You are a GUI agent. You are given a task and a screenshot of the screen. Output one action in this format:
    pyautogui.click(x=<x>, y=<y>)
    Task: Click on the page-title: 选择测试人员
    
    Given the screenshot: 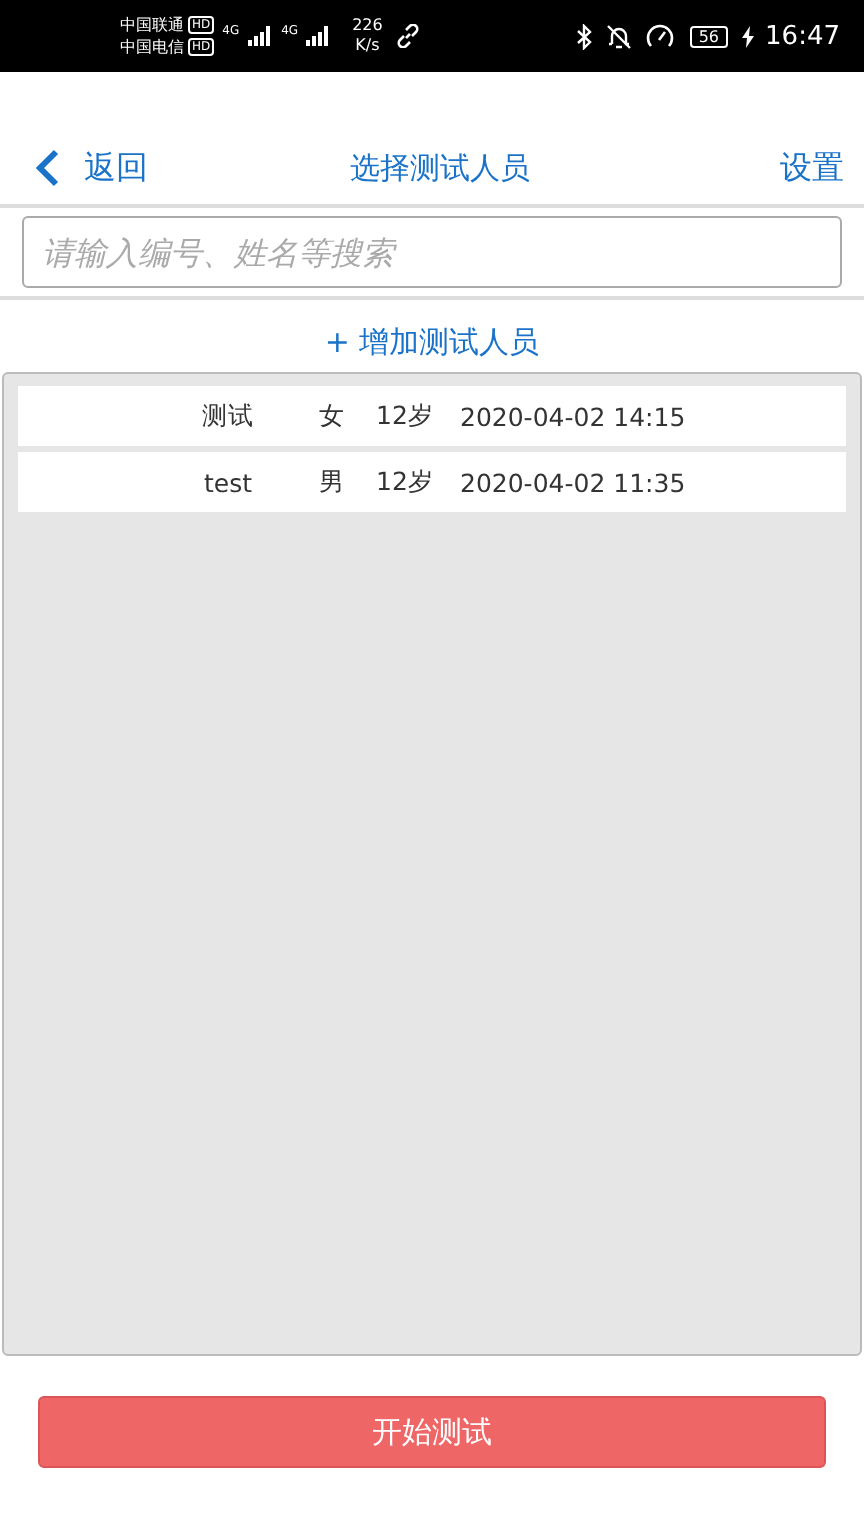 What is the action you would take?
    pyautogui.click(x=440, y=168)
    